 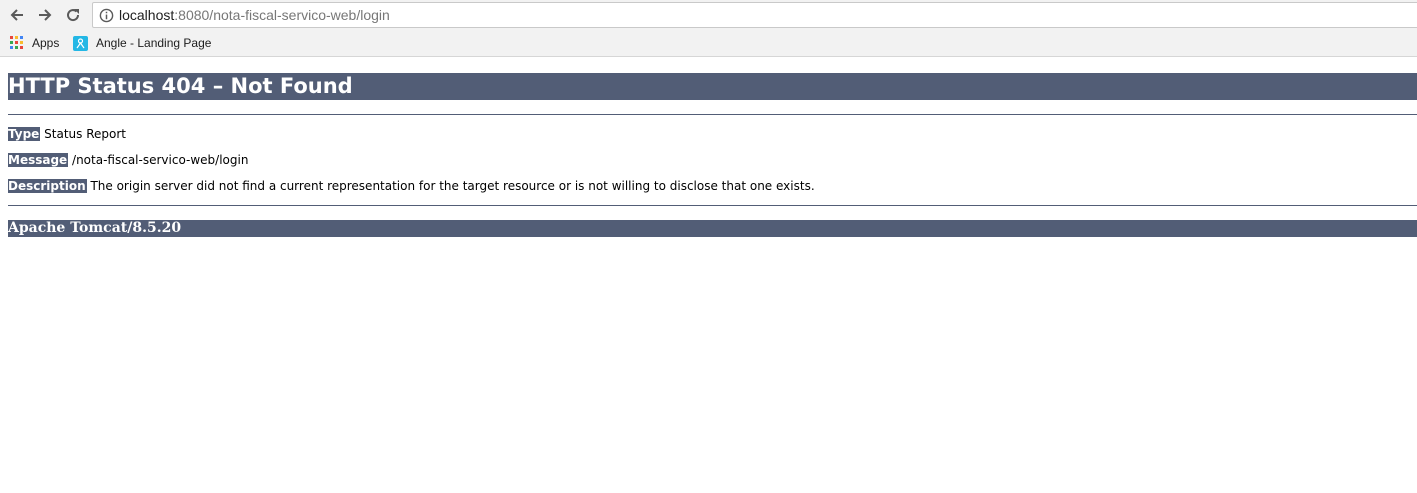 I want to click on bookmarks-bar: Apps Angle - Landing Page, so click(x=708, y=43).